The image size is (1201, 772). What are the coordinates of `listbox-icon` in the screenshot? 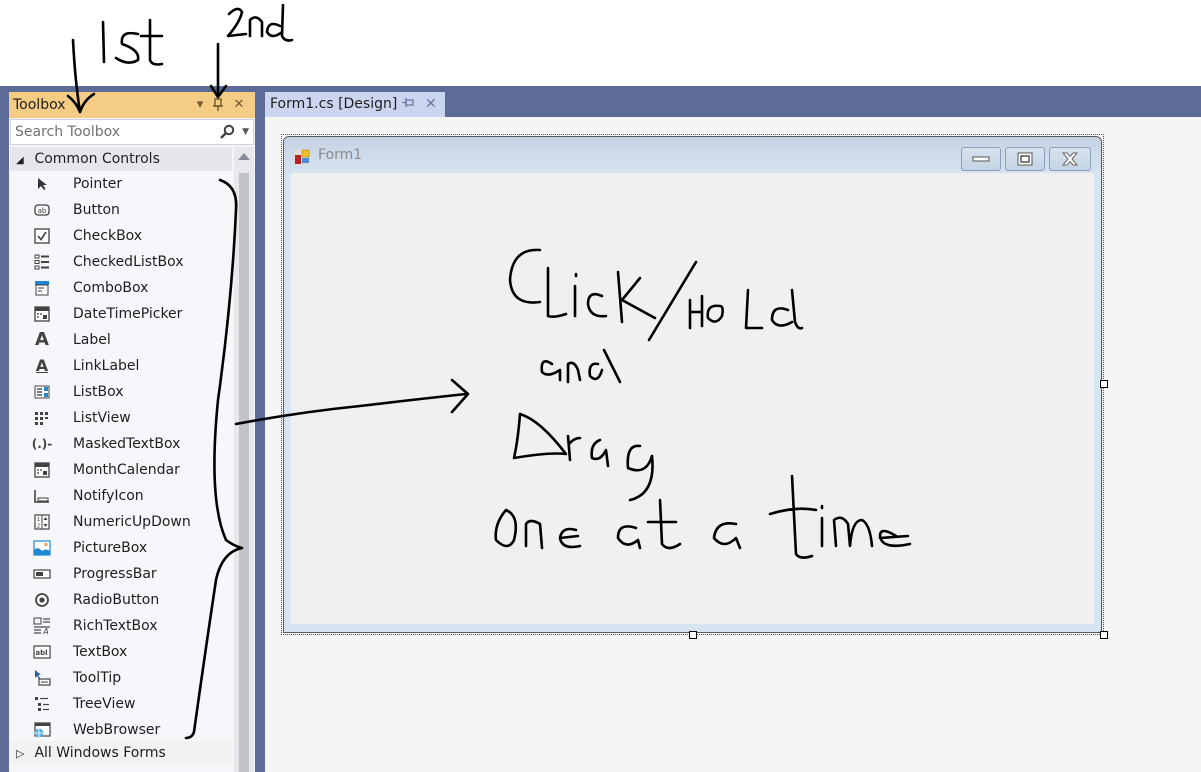 It's located at (42, 392).